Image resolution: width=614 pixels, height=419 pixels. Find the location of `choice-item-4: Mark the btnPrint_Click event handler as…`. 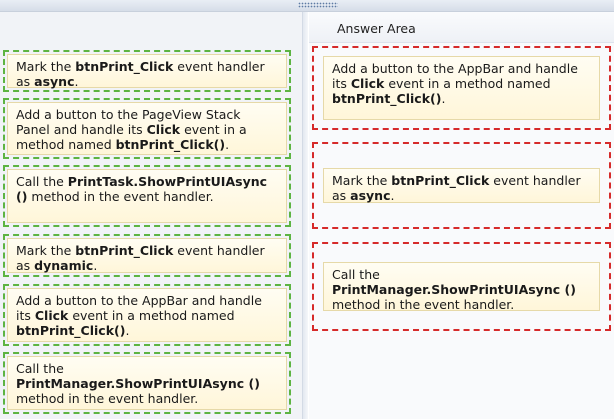

choice-item-4: Mark the btnPrint_Click event handler as… is located at coordinates (147, 255).